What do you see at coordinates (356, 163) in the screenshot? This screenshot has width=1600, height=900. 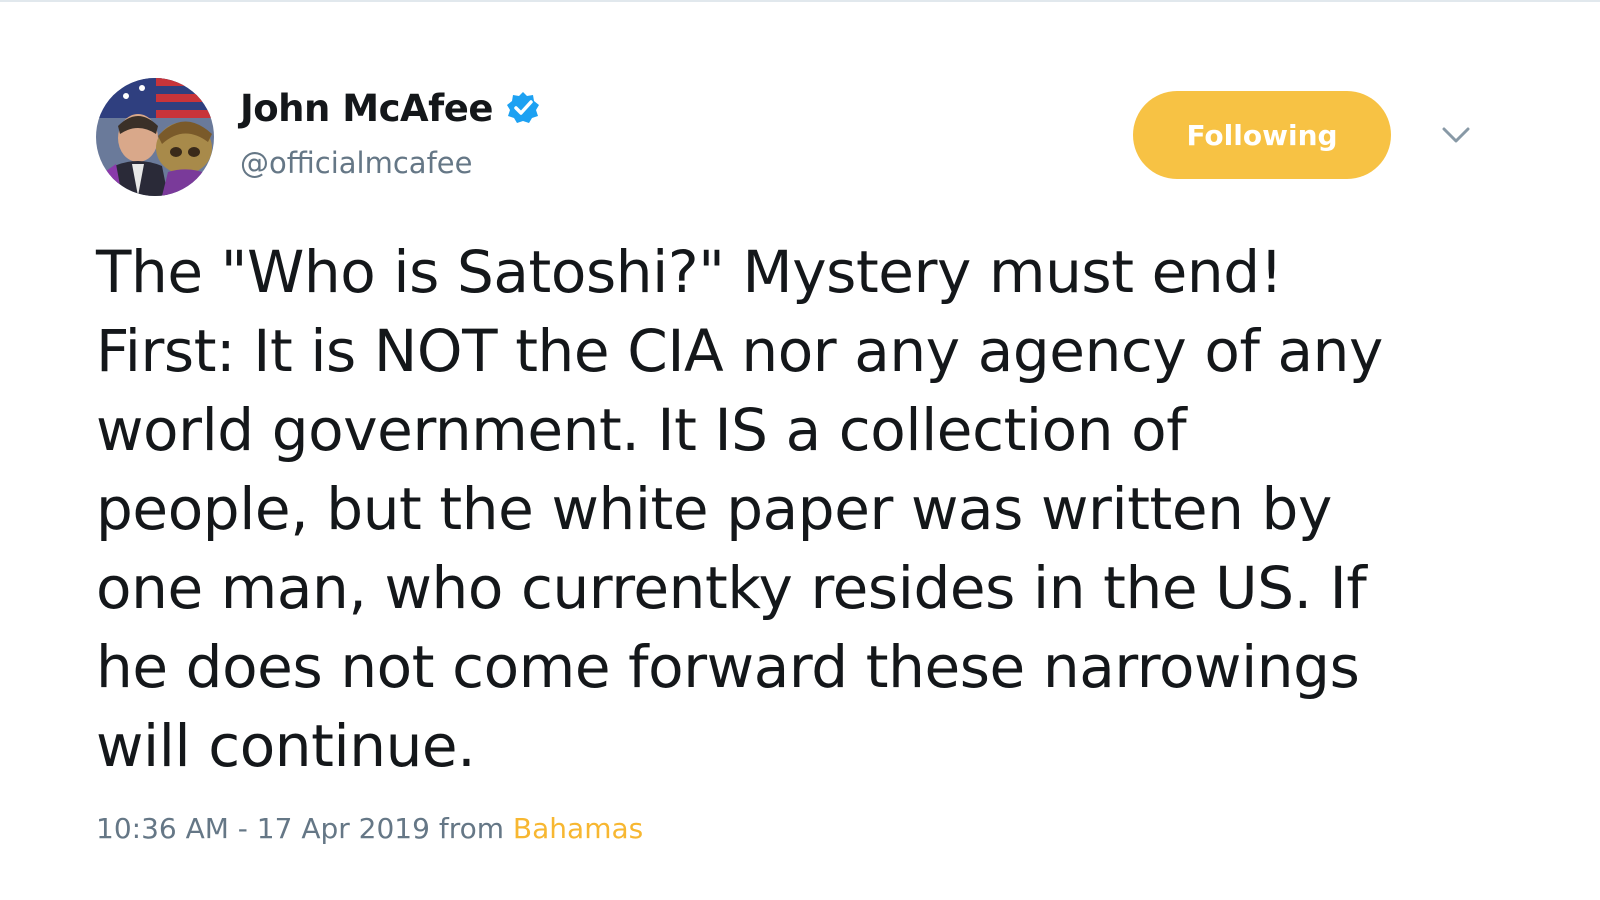 I see `author-handle: @officialmcafee` at bounding box center [356, 163].